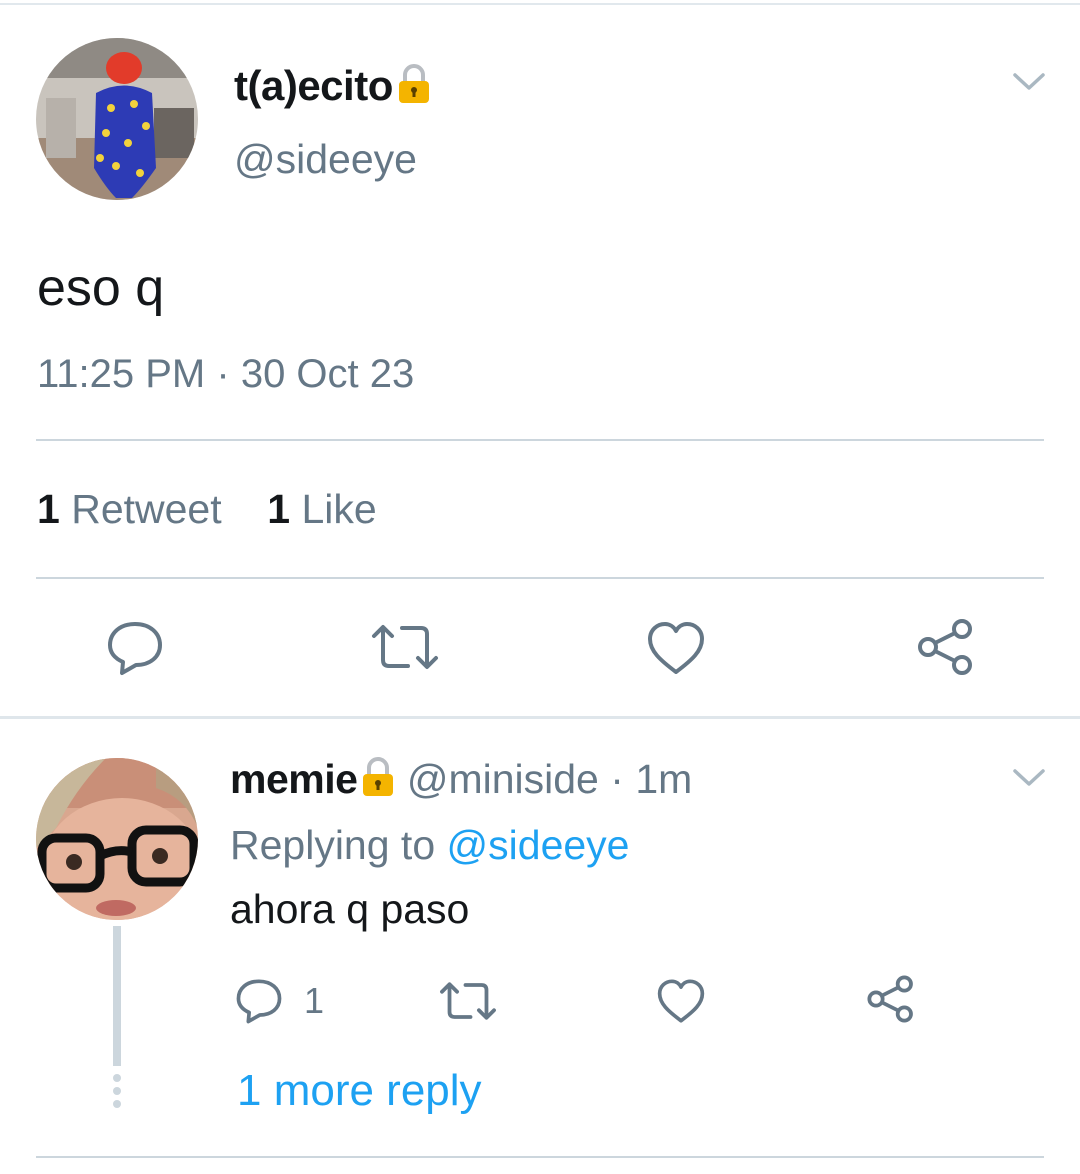 This screenshot has height=1174, width=1080. I want to click on section-separator, so click(540, 717).